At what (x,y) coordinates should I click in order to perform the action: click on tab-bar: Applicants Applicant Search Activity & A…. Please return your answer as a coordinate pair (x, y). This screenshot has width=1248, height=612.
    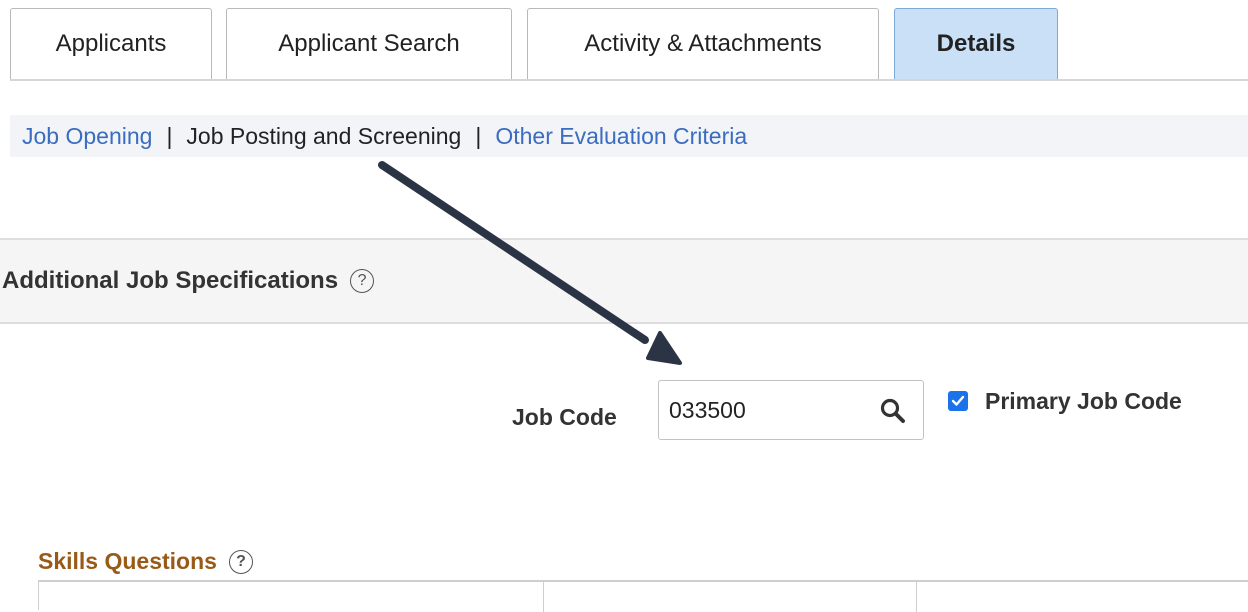
    Looking at the image, I should click on (624, 41).